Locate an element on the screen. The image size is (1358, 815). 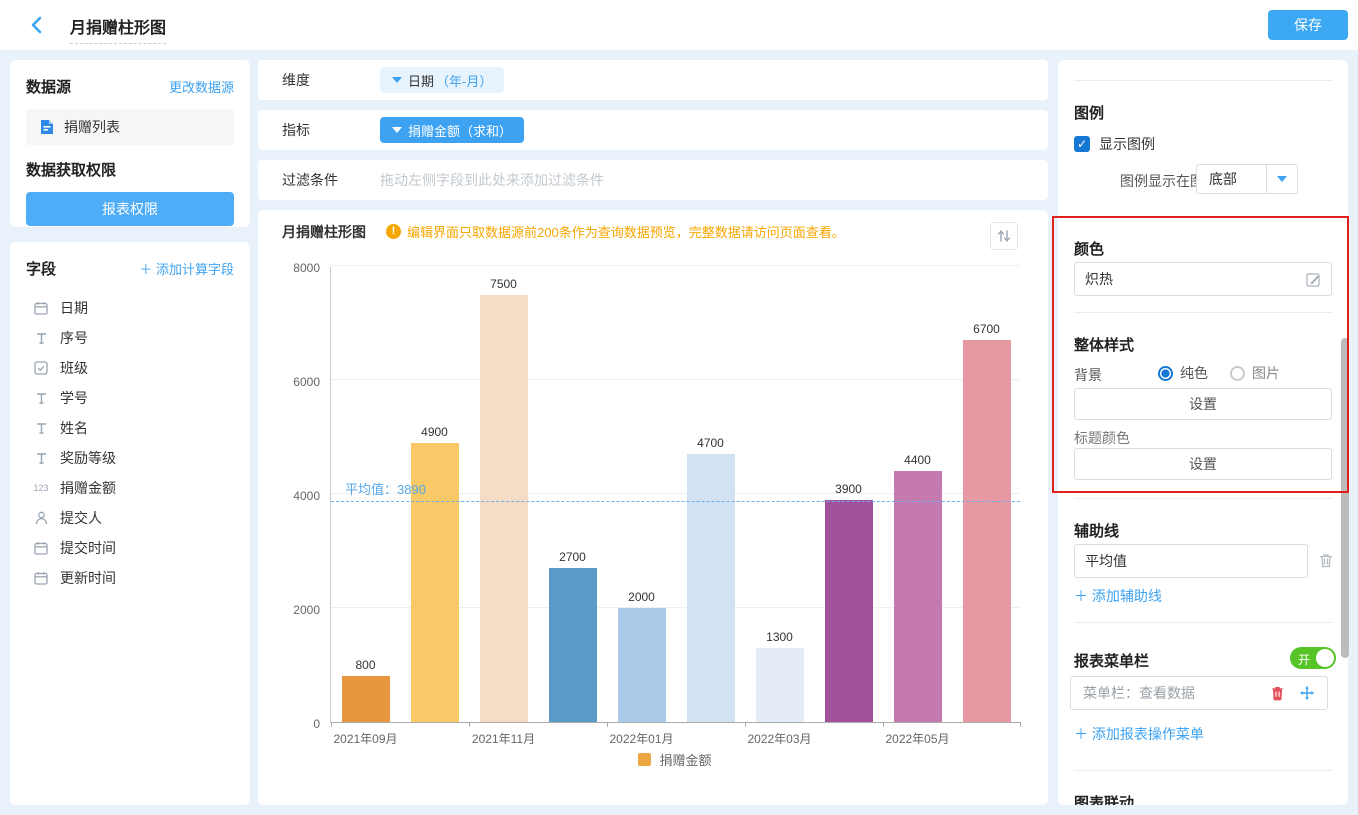
aux-line-input: 平均值 is located at coordinates (1191, 561).